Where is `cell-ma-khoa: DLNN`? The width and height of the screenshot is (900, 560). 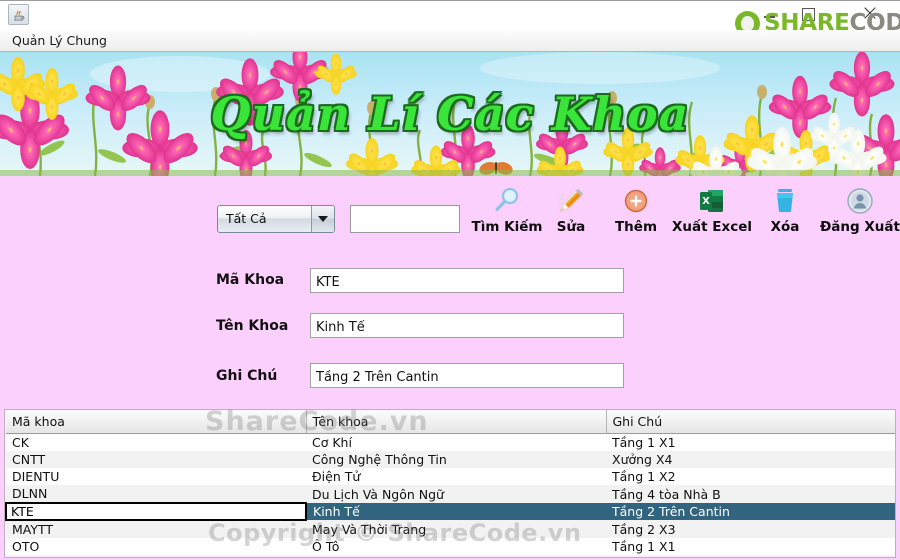 cell-ma-khoa: DLNN is located at coordinates (156, 494).